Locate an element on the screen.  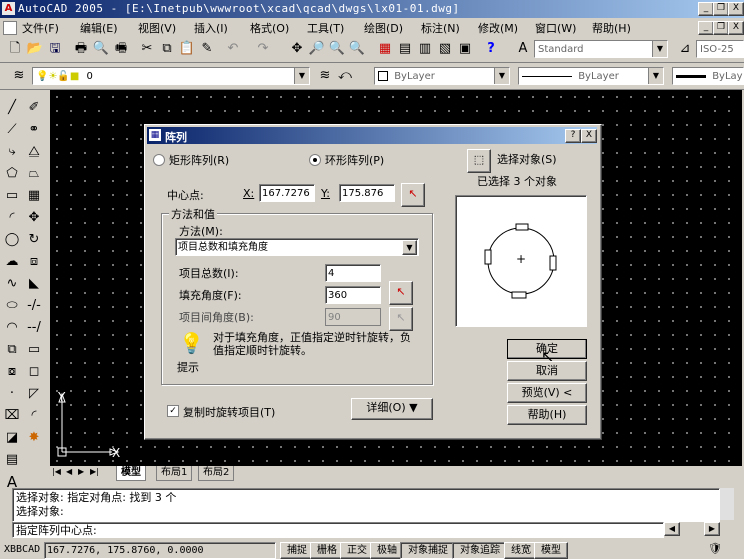
line-icon: ╱ is located at coordinates (12, 108).